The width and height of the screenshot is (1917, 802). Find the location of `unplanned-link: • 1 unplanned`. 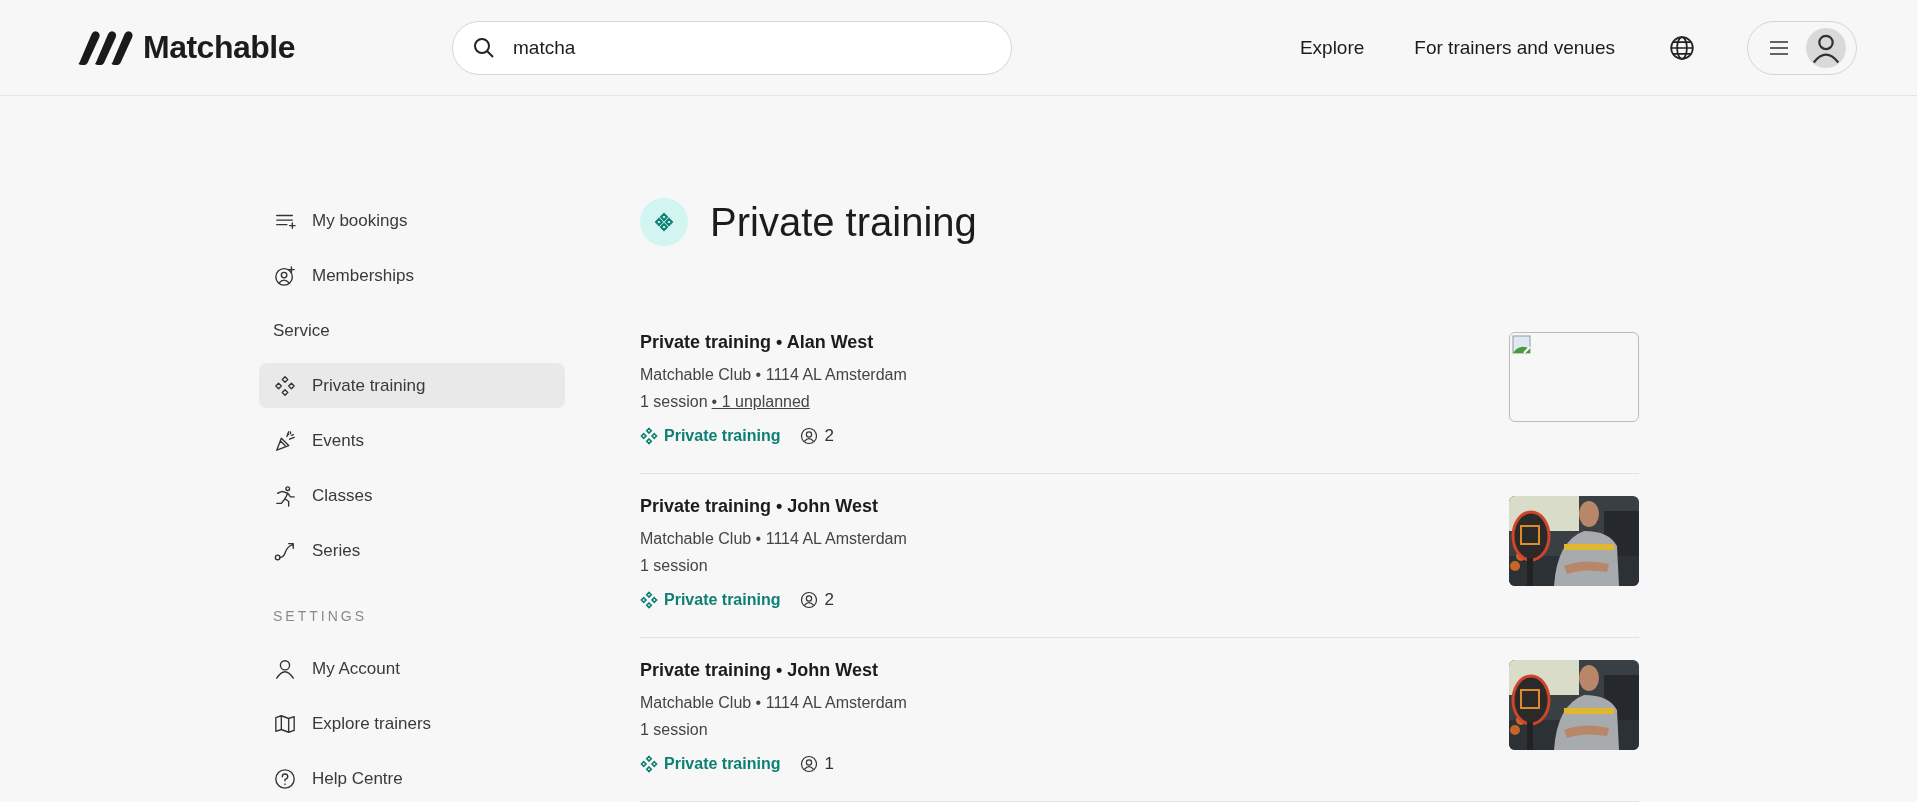

unplanned-link: • 1 unplanned is located at coordinates (760, 402).